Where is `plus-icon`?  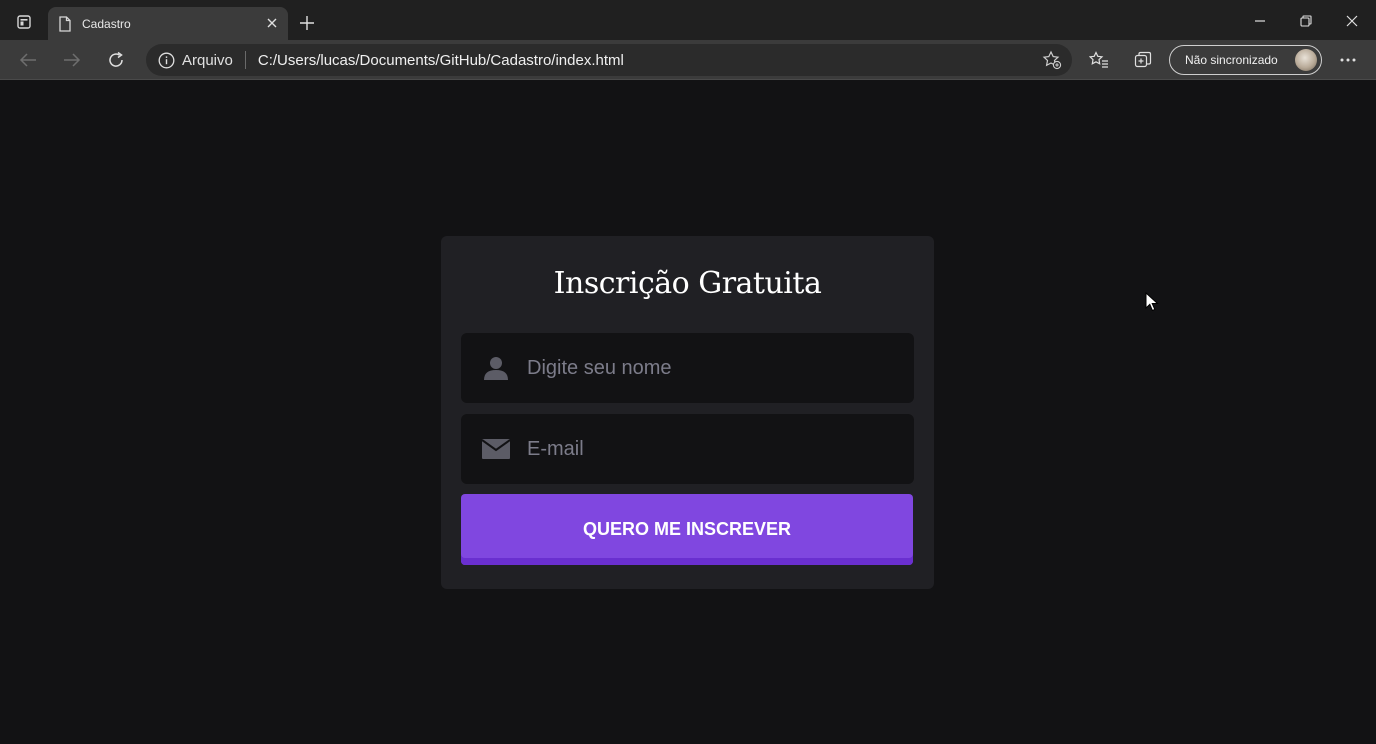 plus-icon is located at coordinates (307, 23).